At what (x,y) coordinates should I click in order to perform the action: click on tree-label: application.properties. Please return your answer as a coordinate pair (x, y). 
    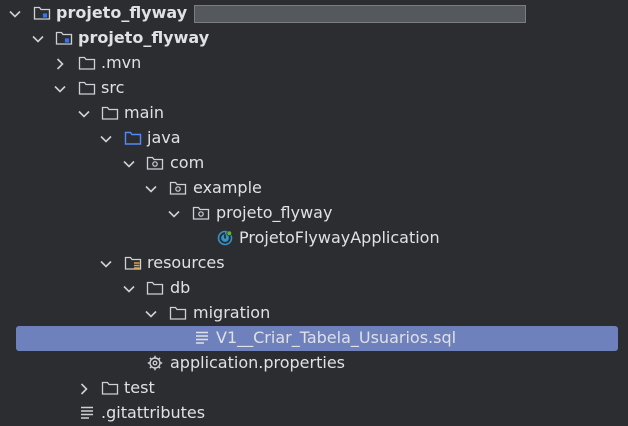
    Looking at the image, I should click on (257, 362).